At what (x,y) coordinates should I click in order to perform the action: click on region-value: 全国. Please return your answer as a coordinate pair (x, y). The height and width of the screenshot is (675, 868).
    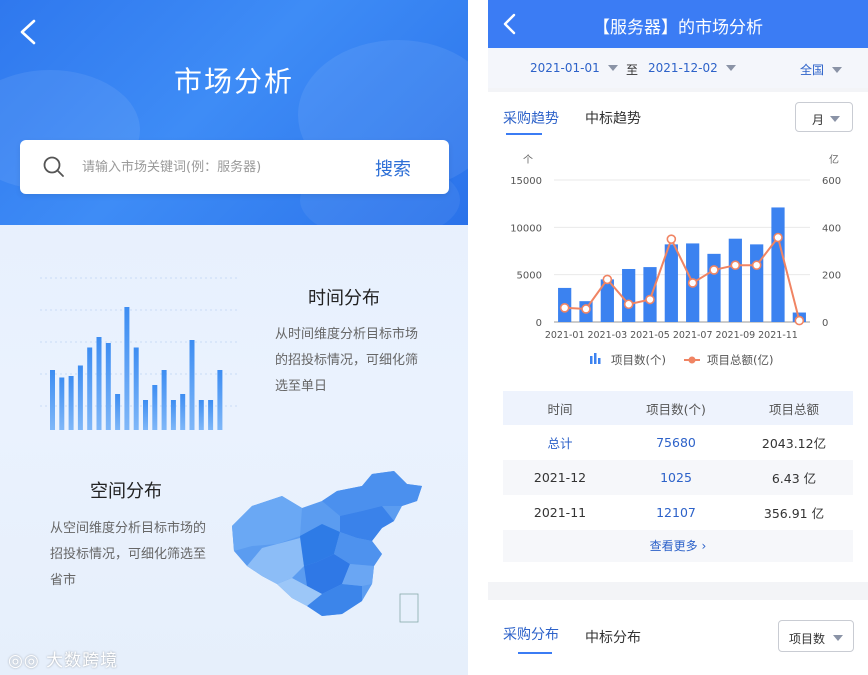
    Looking at the image, I should click on (812, 70).